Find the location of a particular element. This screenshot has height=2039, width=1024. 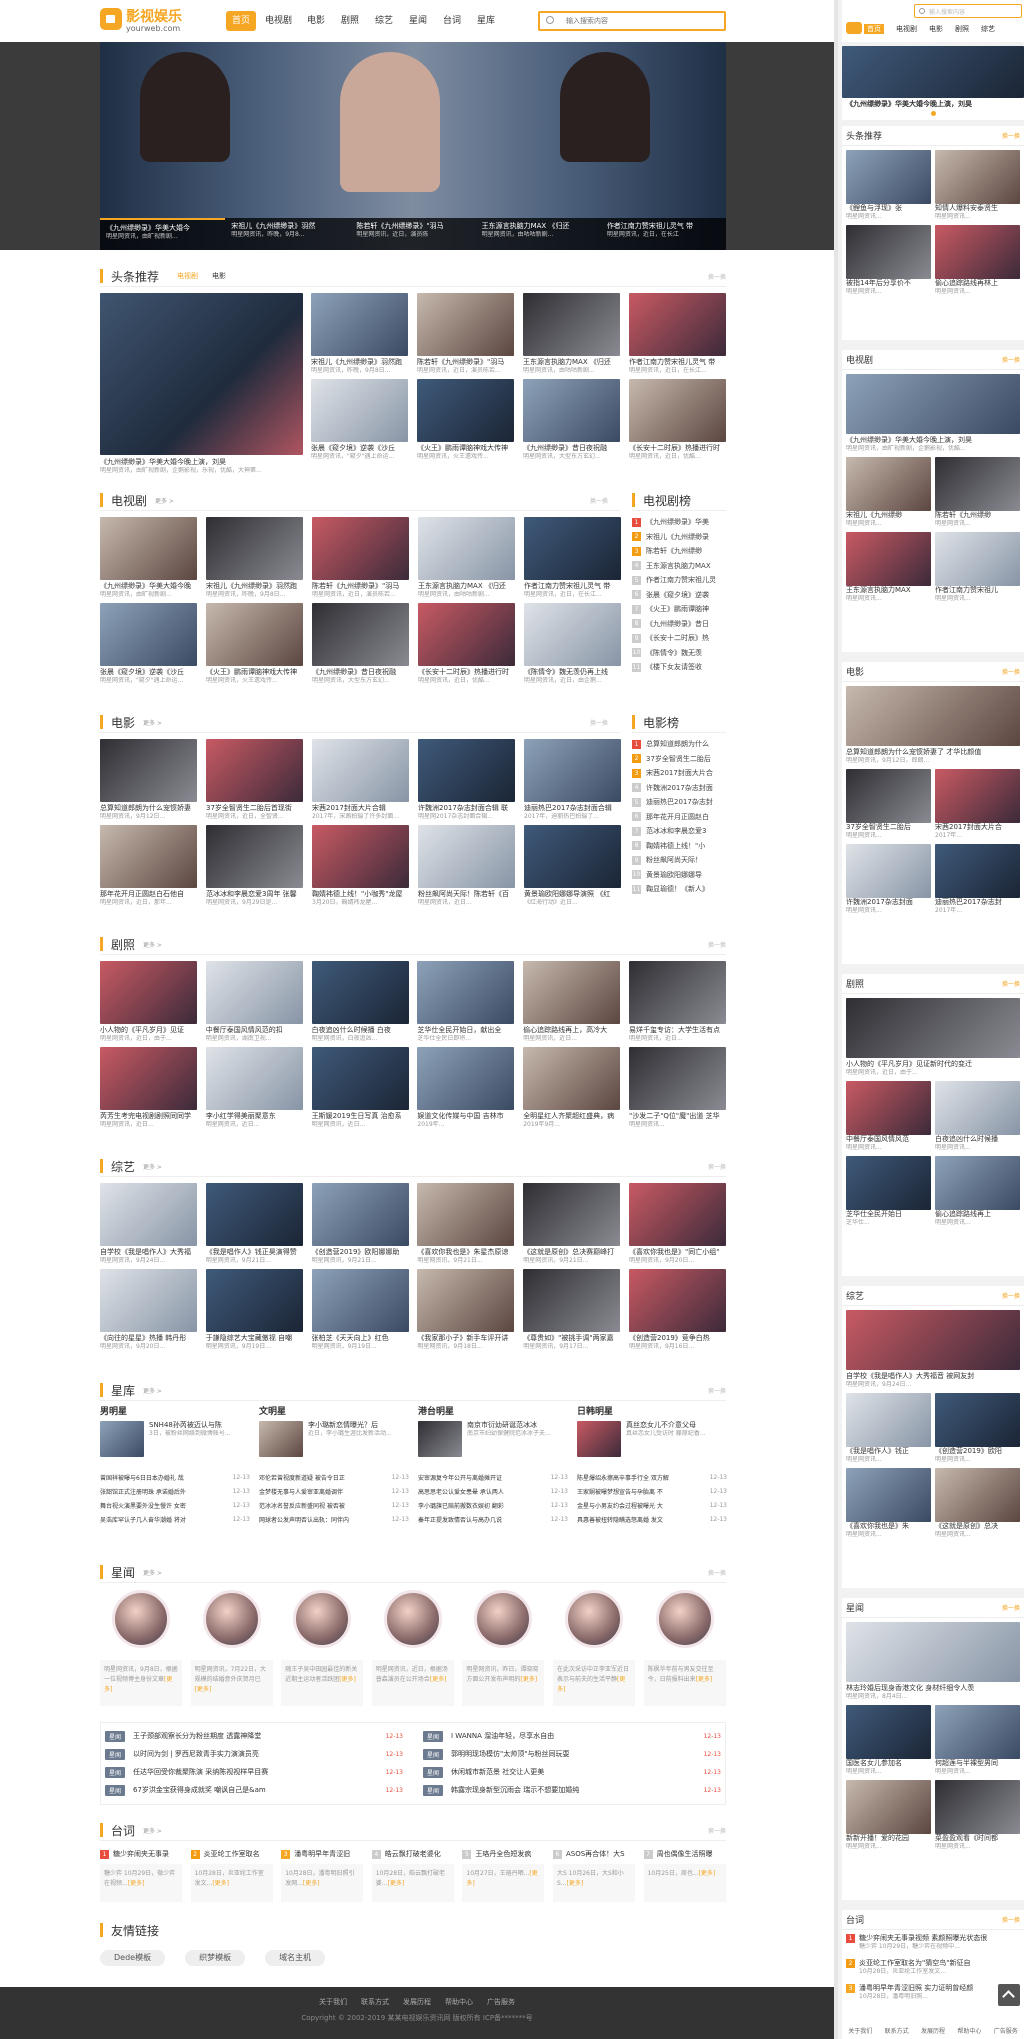

news-list-item: 星闻 67岁洪金宝获得身成就奖 嘲讽自己是&am 12-13 is located at coordinates (254, 1790).